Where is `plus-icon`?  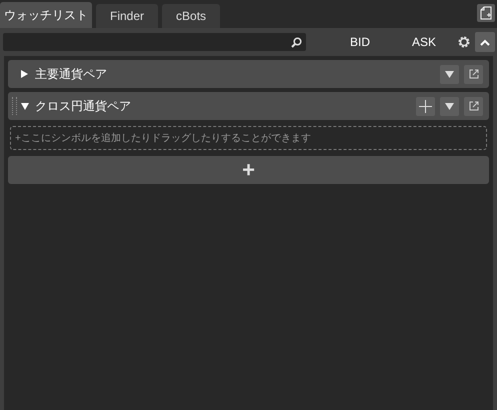
plus-icon is located at coordinates (425, 106).